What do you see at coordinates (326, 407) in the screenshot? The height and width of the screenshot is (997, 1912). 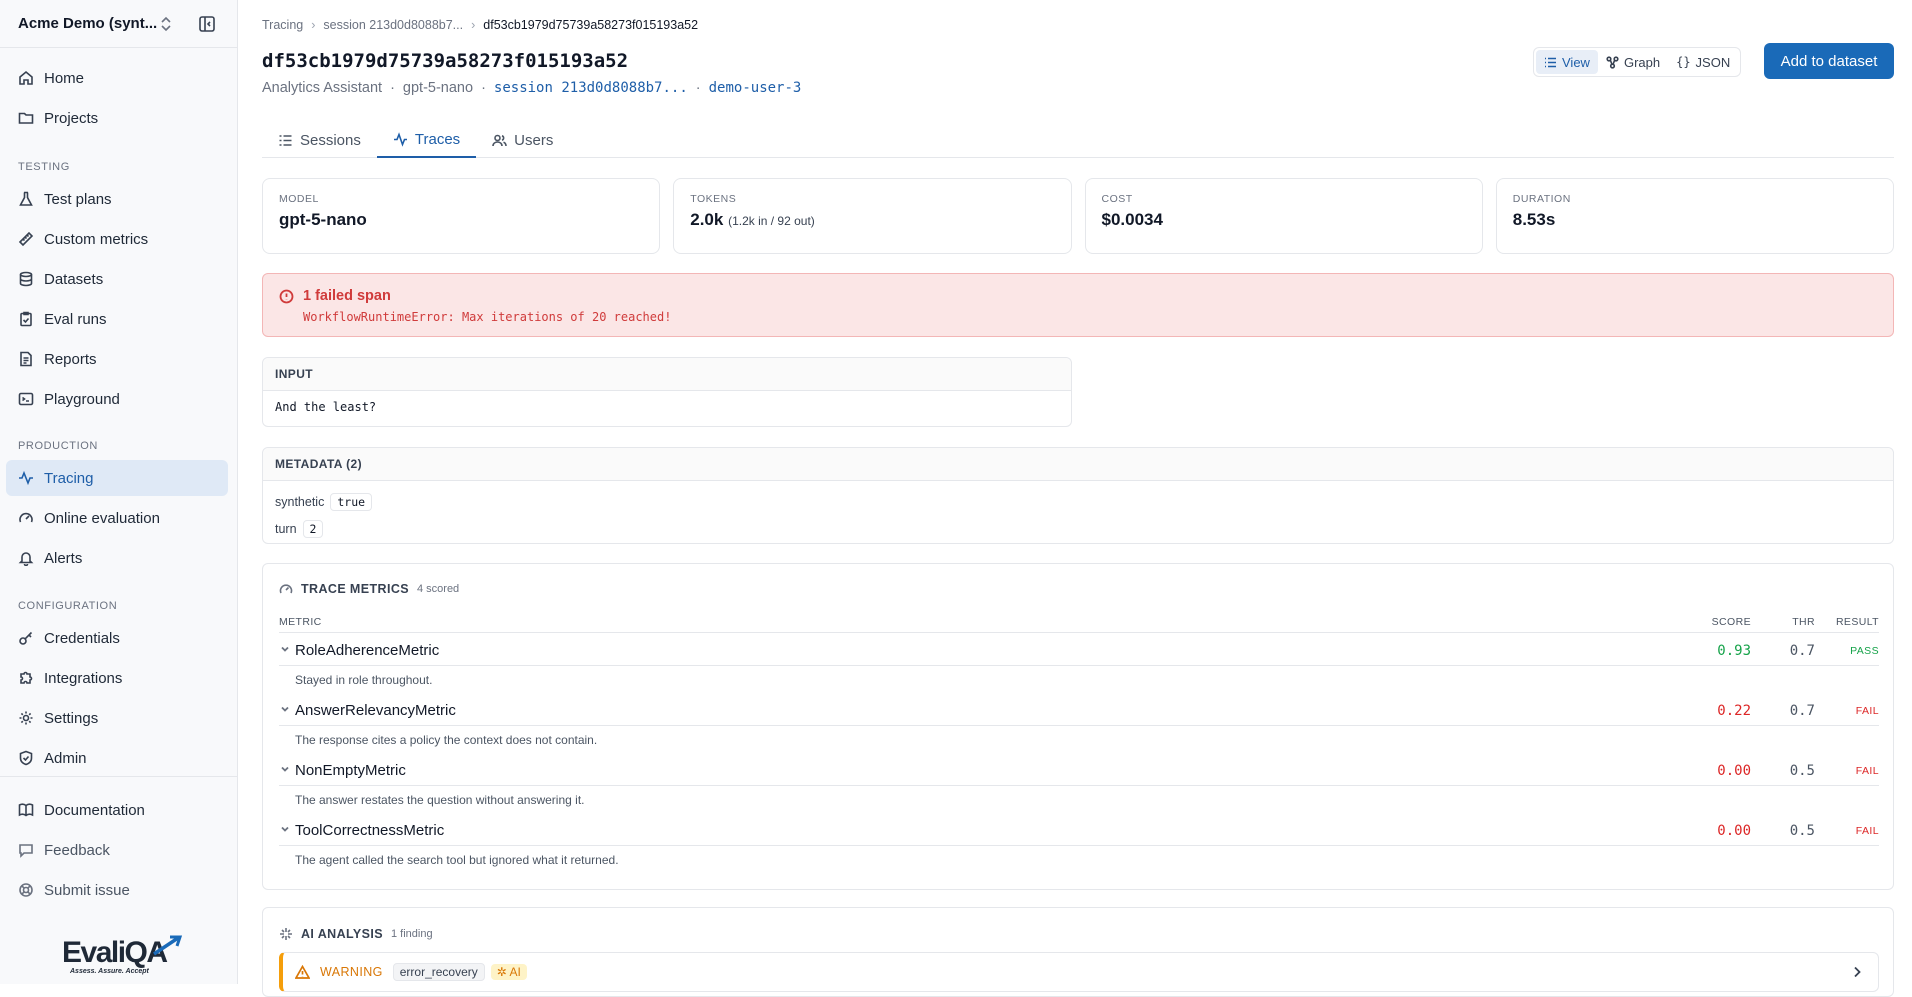 I see `input-text: And the least?` at bounding box center [326, 407].